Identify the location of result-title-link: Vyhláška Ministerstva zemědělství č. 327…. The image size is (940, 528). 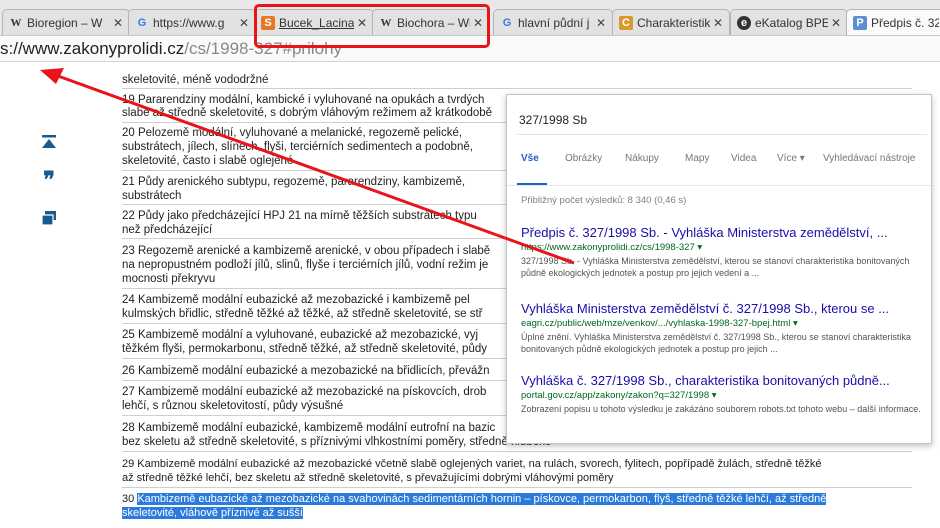
(723, 308).